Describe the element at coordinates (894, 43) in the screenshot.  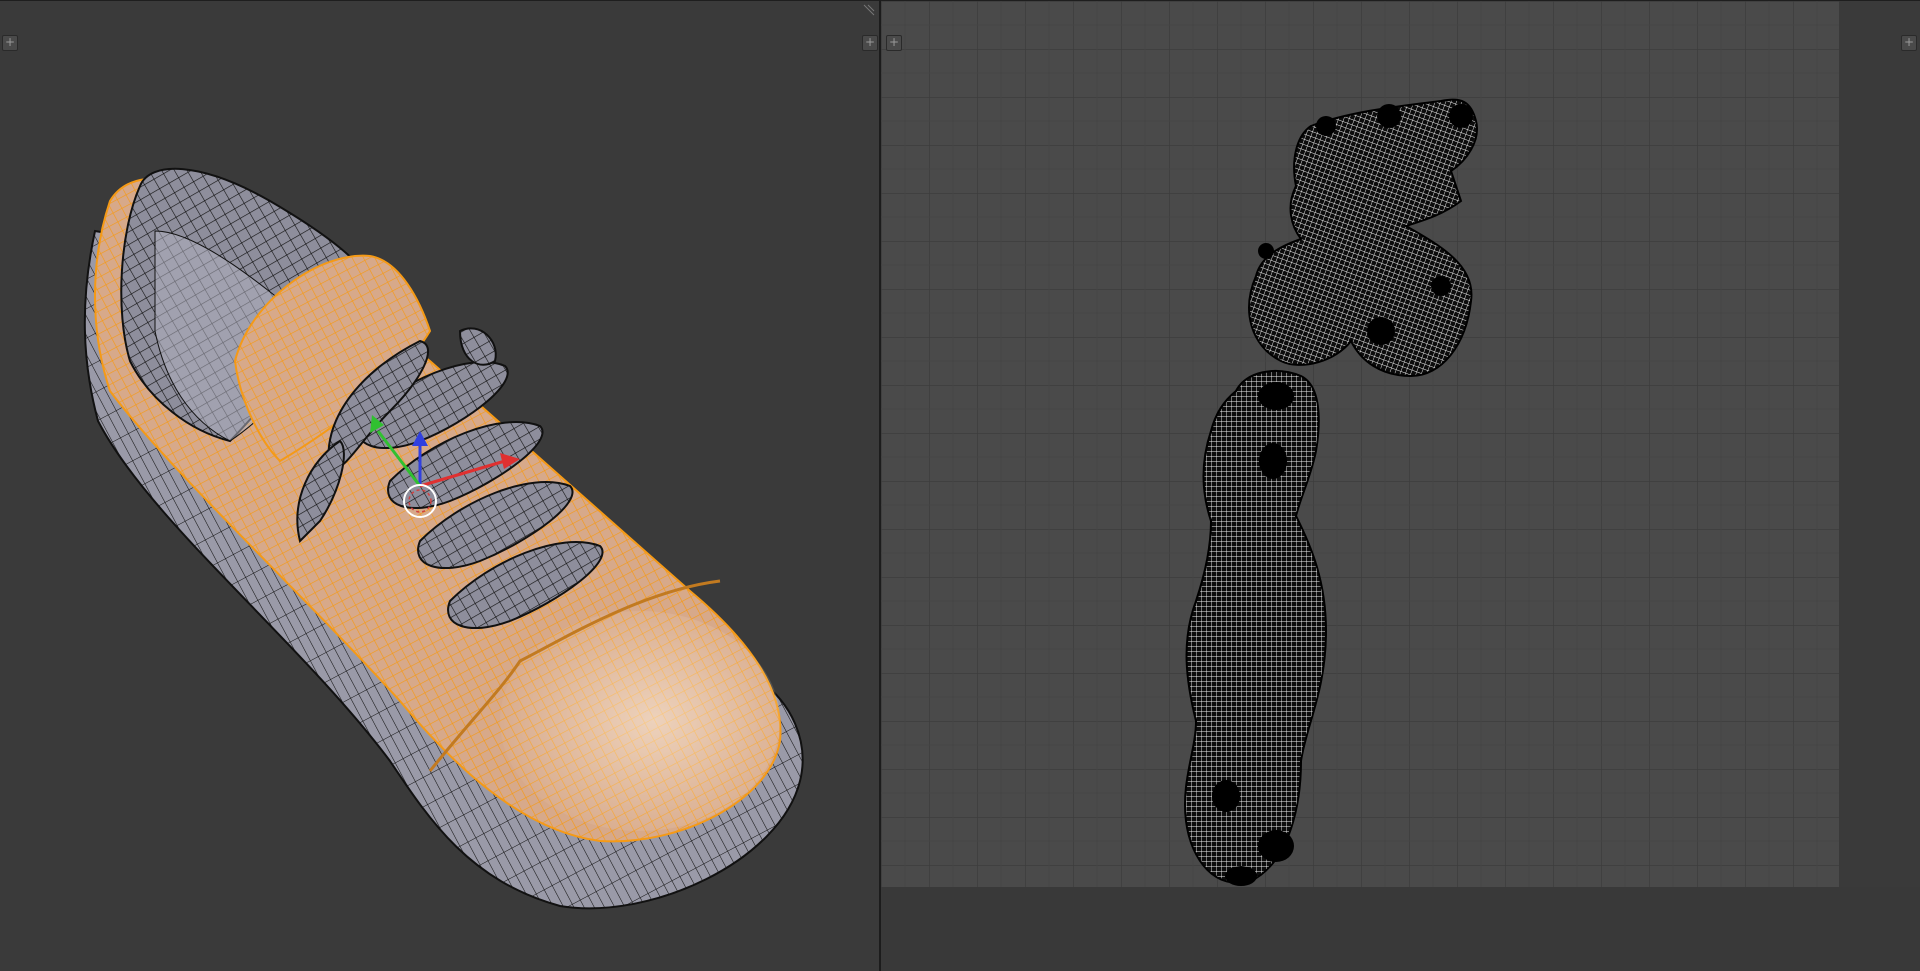
I see `uv-corner-plus-icon: +` at that location.